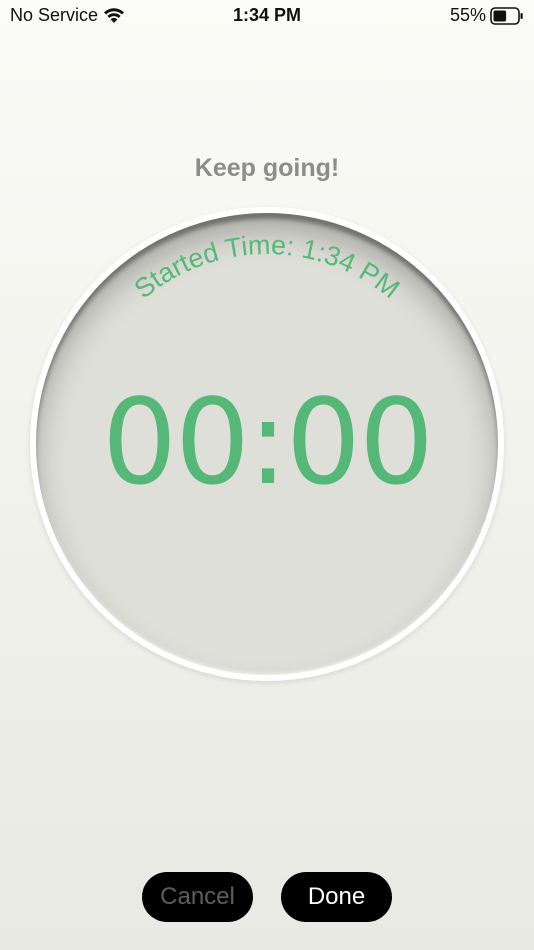 This screenshot has width=534, height=950. Describe the element at coordinates (197, 897) in the screenshot. I see `cancel-button: Cancel` at that location.